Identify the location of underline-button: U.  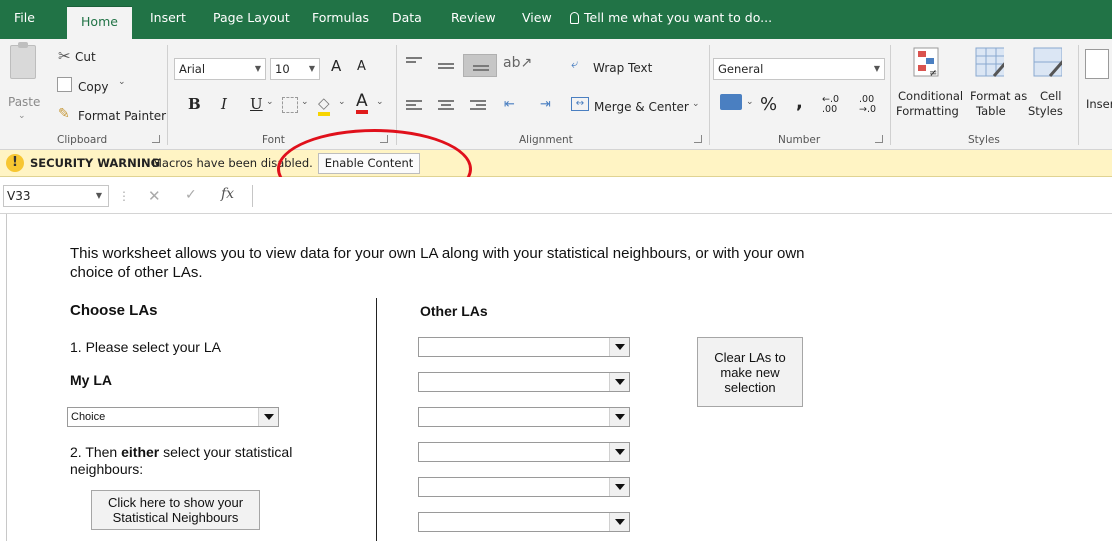
(256, 104).